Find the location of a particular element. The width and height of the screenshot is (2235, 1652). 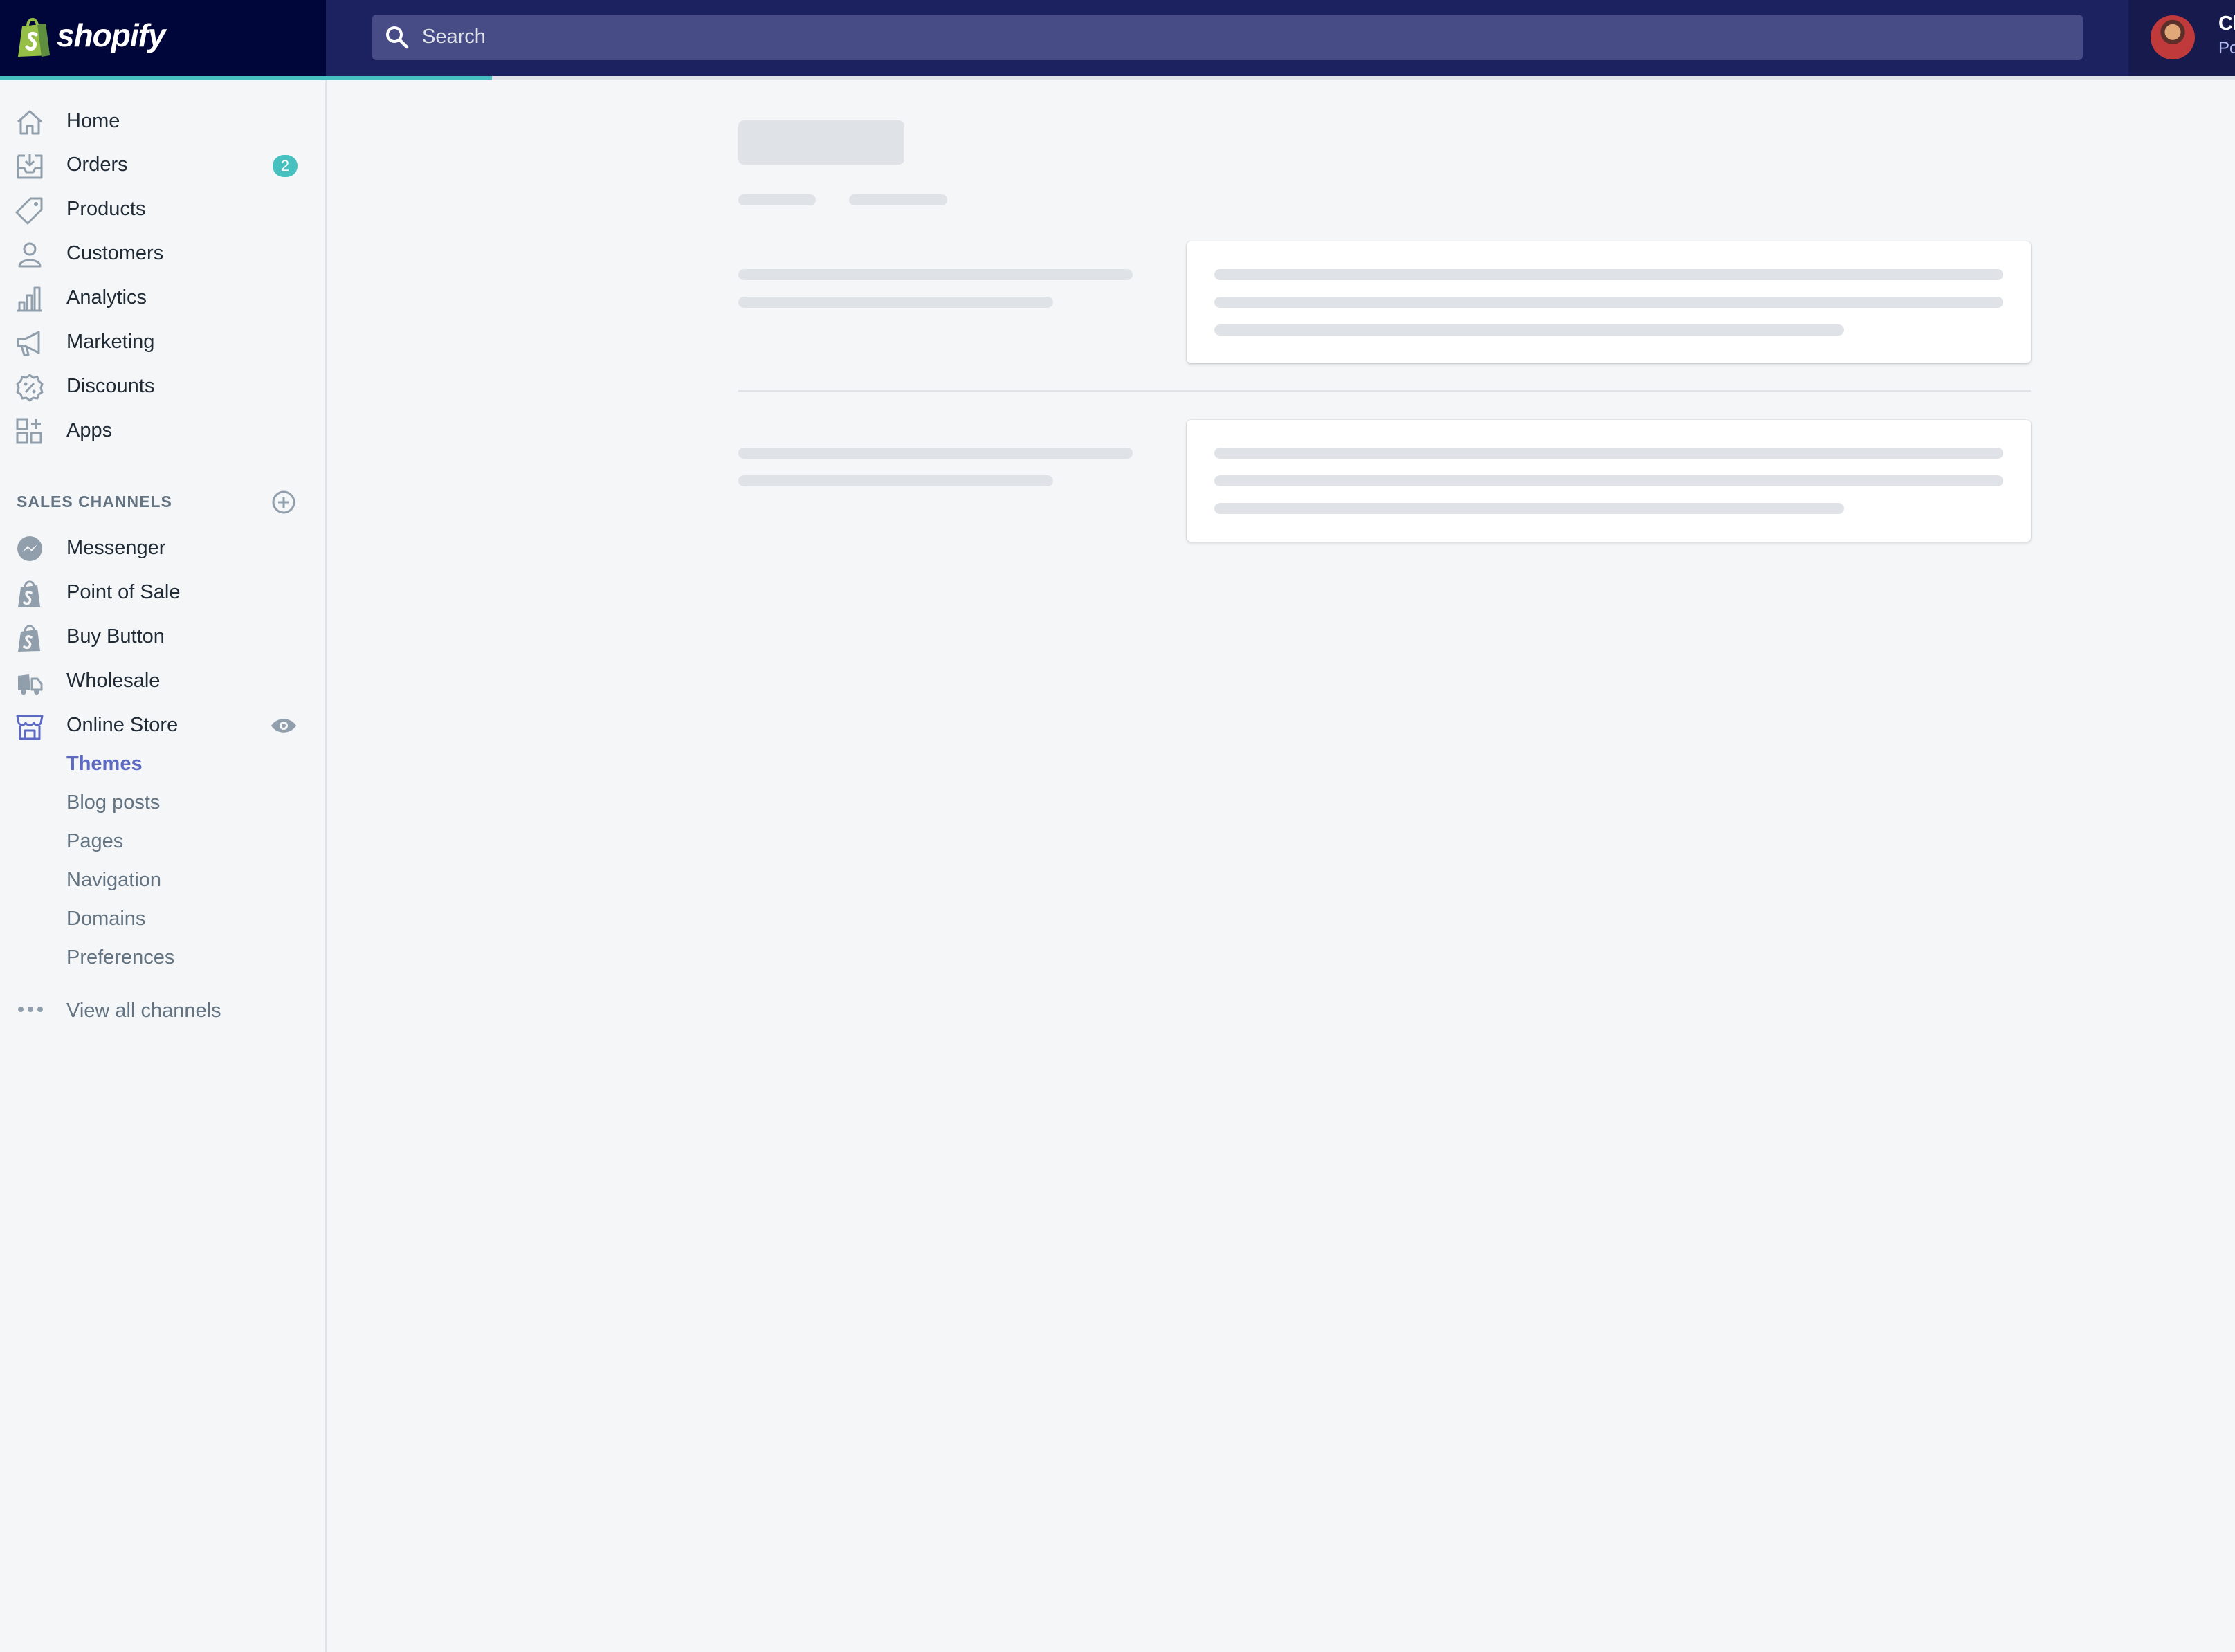

logo-text: shopify is located at coordinates (111, 35).